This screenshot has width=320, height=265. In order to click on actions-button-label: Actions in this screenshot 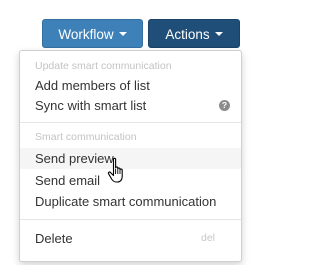, I will do `click(187, 34)`.